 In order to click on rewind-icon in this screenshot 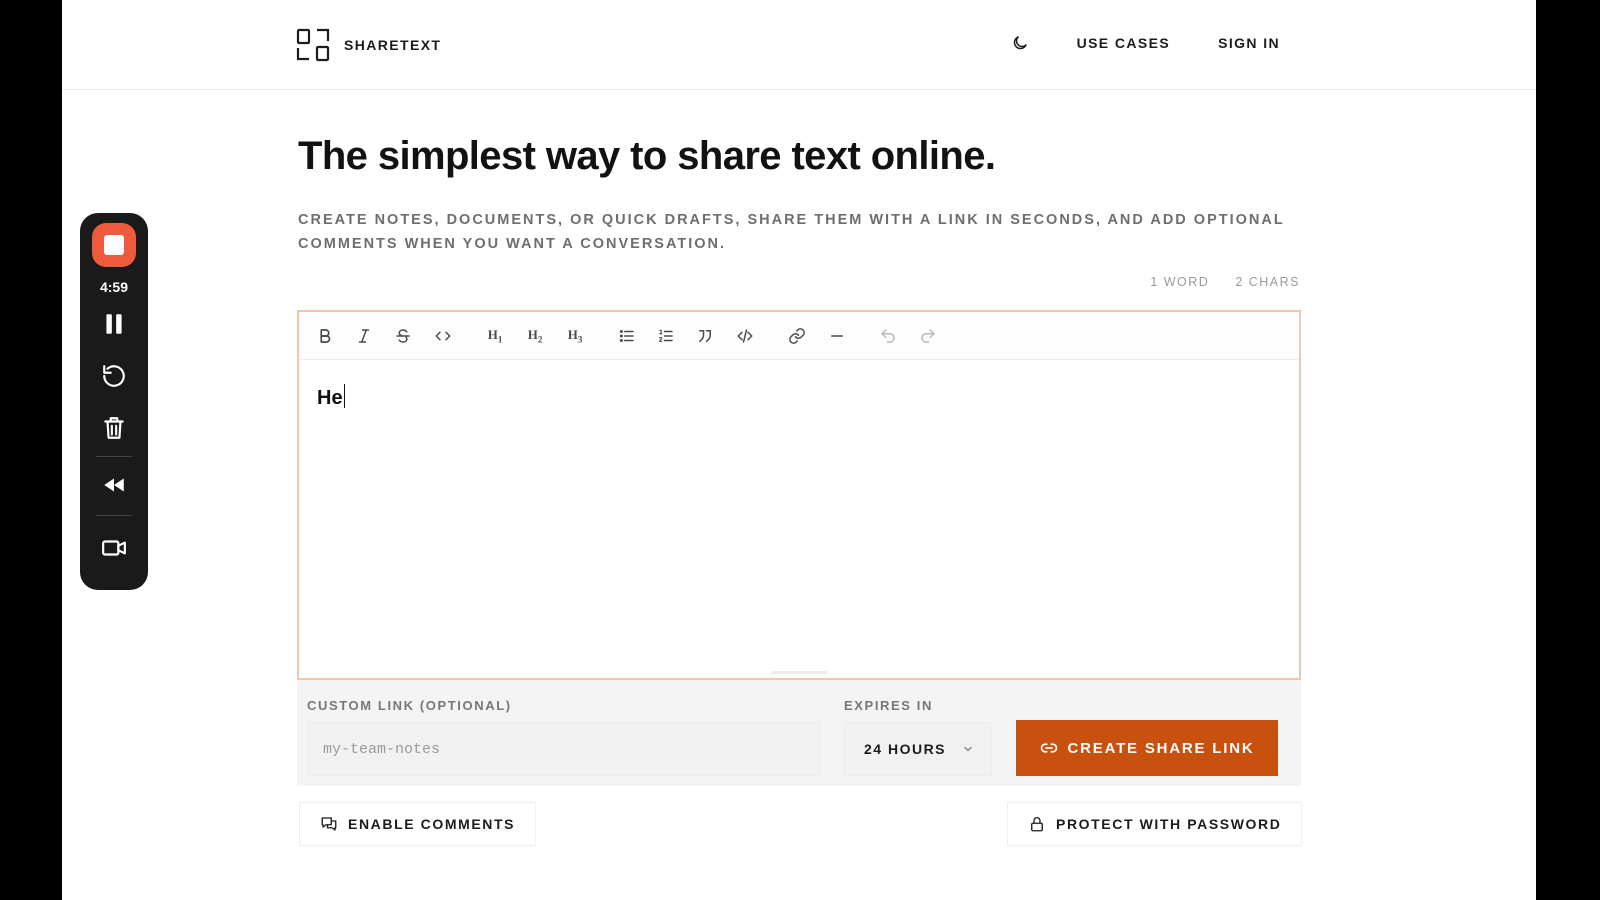, I will do `click(114, 485)`.